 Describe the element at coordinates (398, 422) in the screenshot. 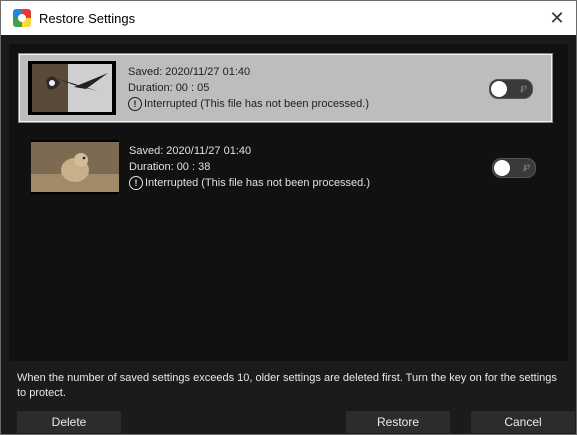

I see `restore-button: Restore` at that location.